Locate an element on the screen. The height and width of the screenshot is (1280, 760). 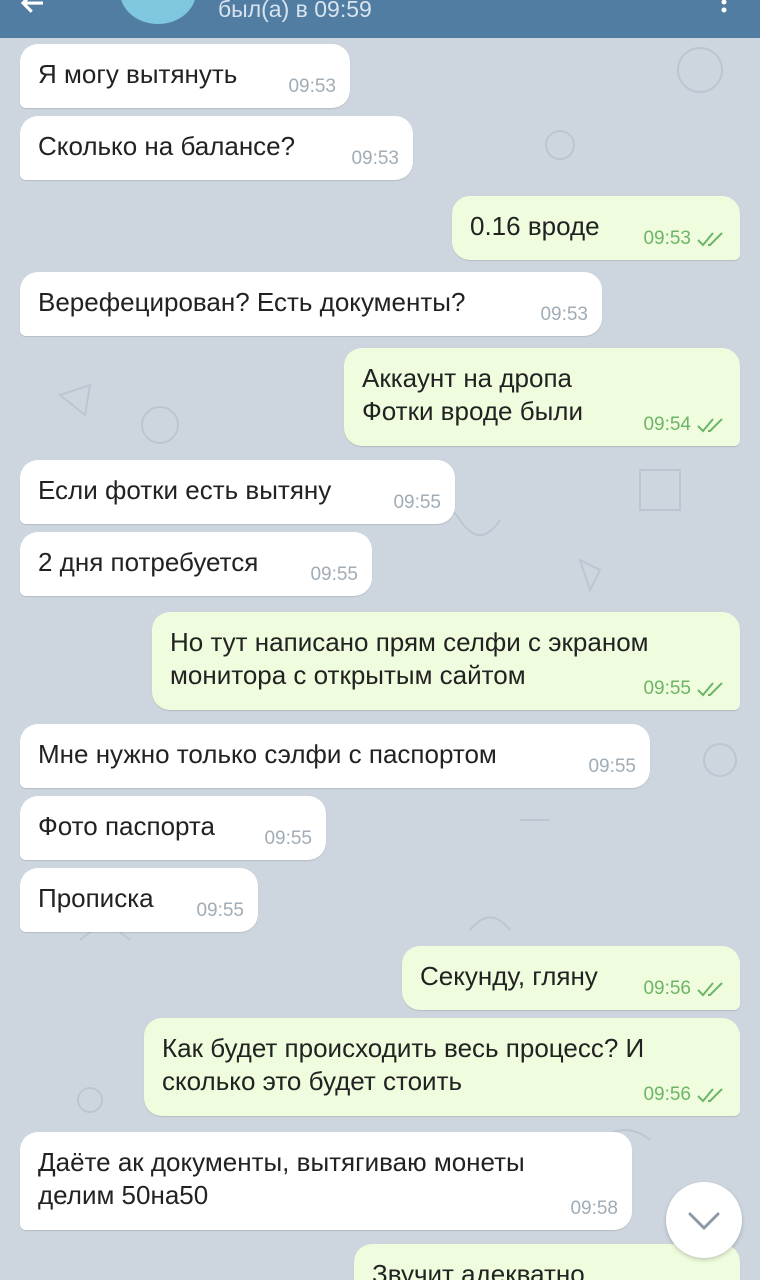
message-bubble: Секунду, гляну 09:56 is located at coordinates (571, 978).